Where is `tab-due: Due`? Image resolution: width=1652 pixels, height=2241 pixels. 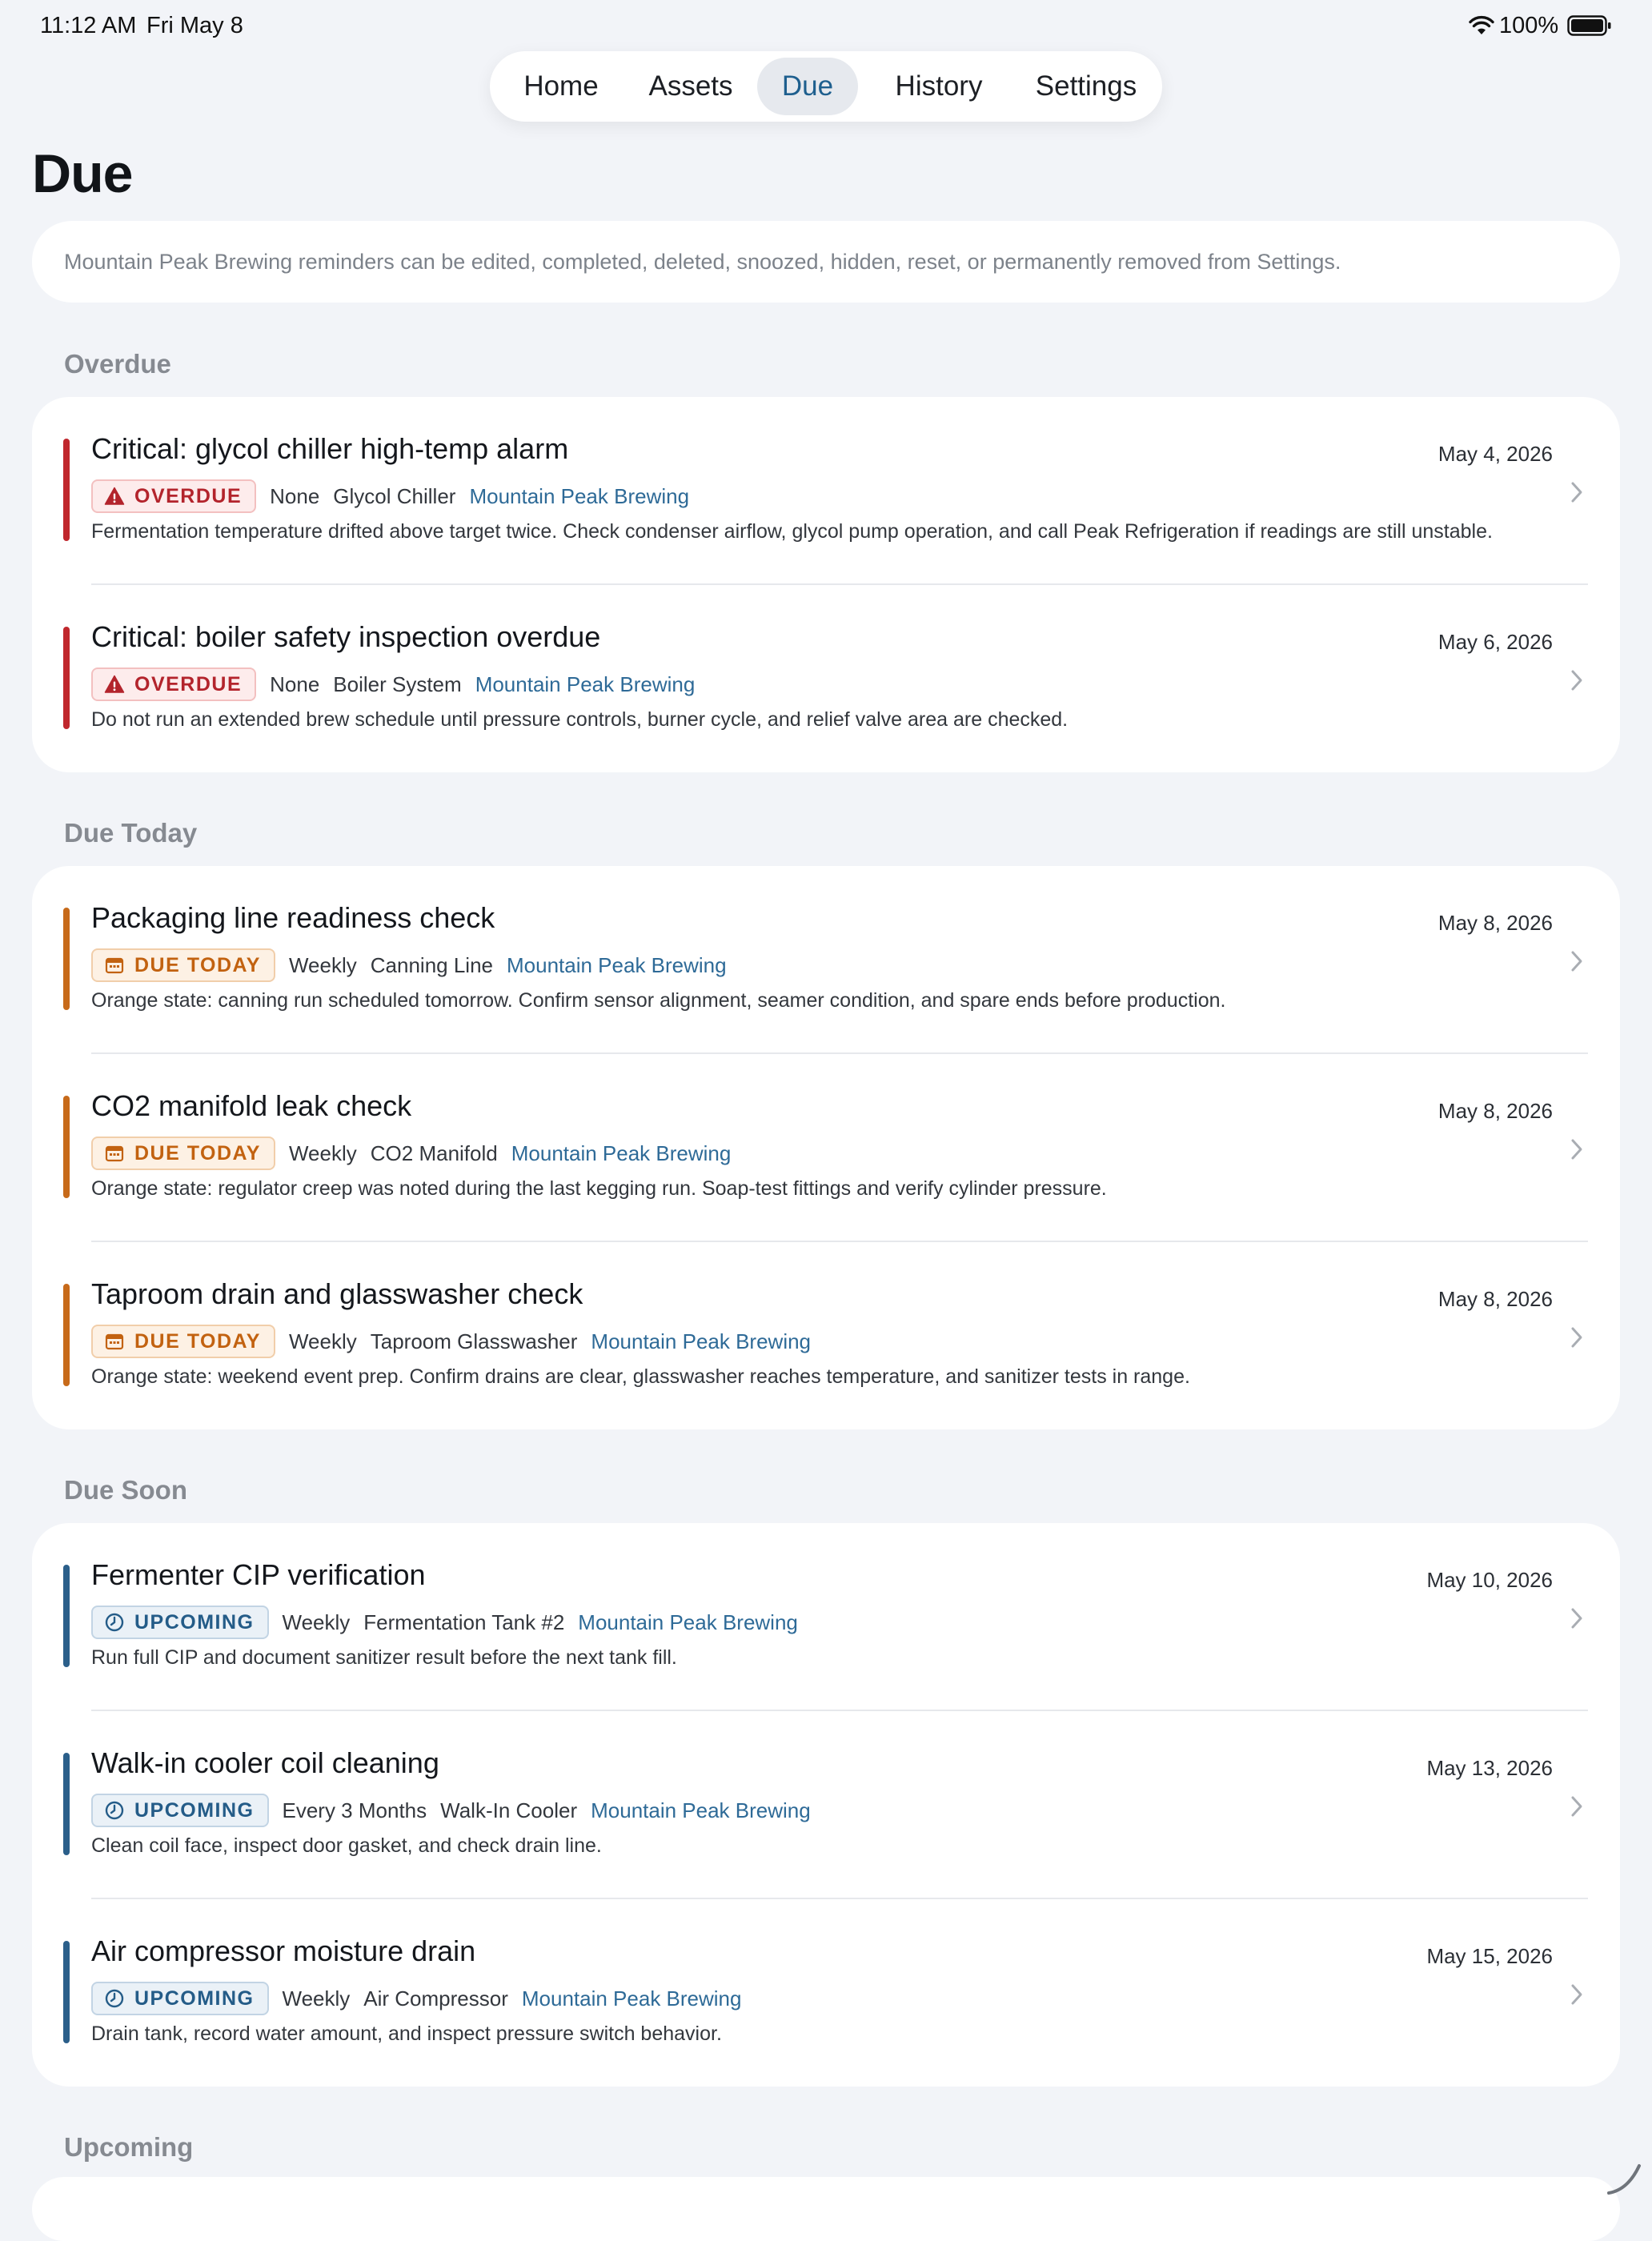 tab-due: Due is located at coordinates (807, 87).